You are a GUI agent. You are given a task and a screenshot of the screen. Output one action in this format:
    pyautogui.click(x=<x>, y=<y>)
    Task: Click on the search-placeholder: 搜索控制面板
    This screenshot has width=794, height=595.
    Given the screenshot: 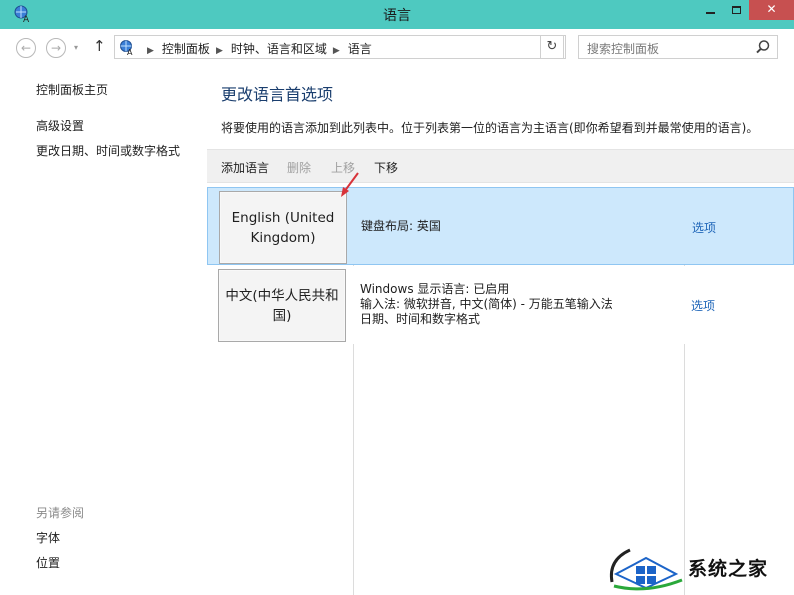 What is the action you would take?
    pyautogui.click(x=623, y=49)
    